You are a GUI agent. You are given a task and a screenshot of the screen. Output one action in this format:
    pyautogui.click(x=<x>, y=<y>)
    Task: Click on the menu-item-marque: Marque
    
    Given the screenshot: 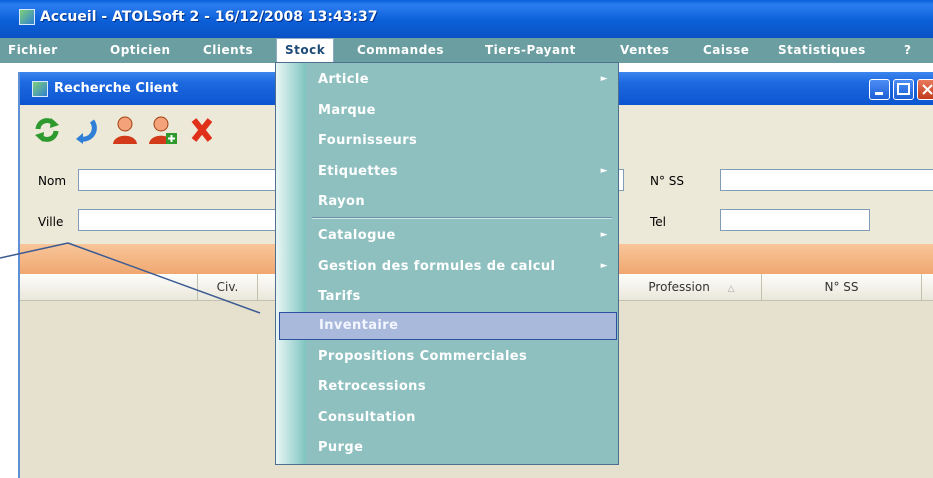 What is the action you would take?
    pyautogui.click(x=462, y=110)
    